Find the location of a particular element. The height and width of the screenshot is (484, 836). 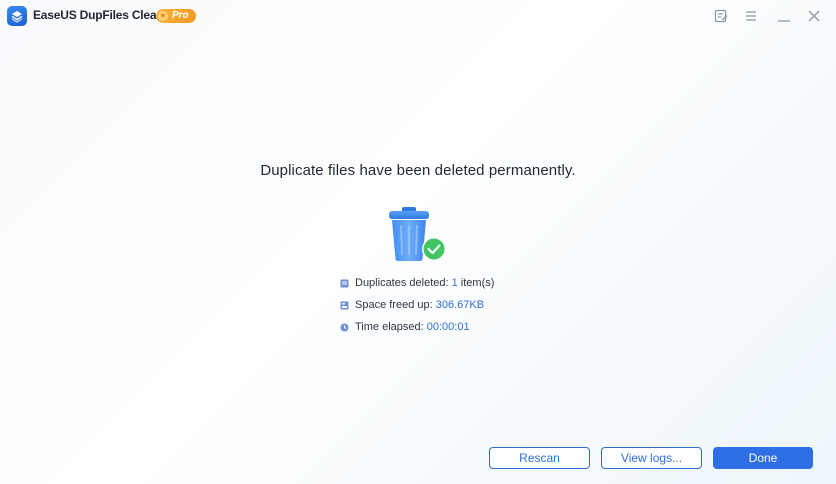

stat-suffix: item(s) is located at coordinates (476, 283).